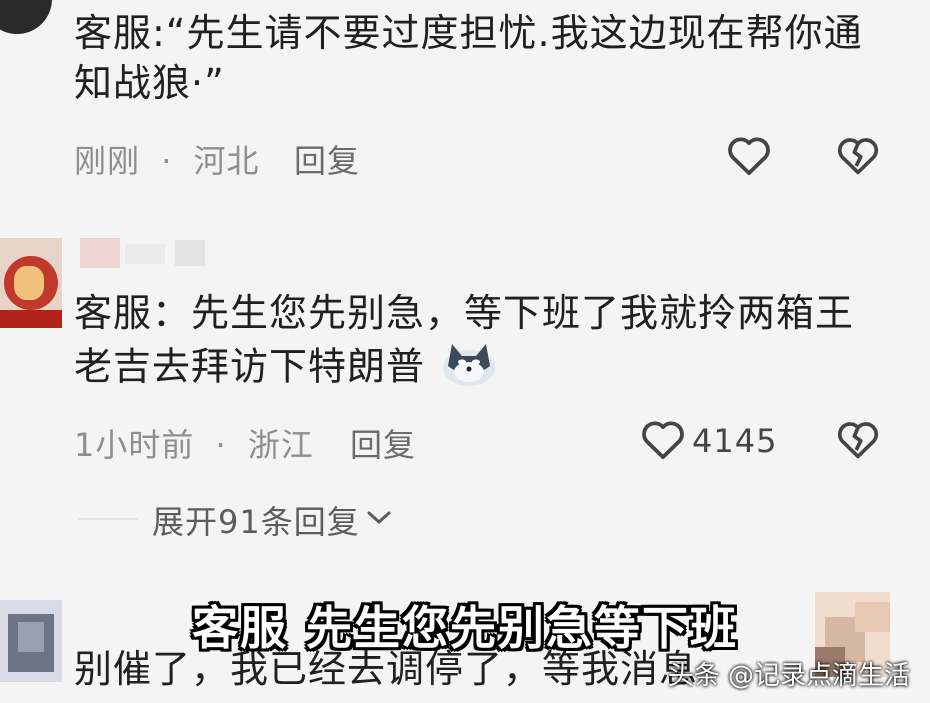 The width and height of the screenshot is (930, 703). What do you see at coordinates (226, 161) in the screenshot?
I see `location: 河北` at bounding box center [226, 161].